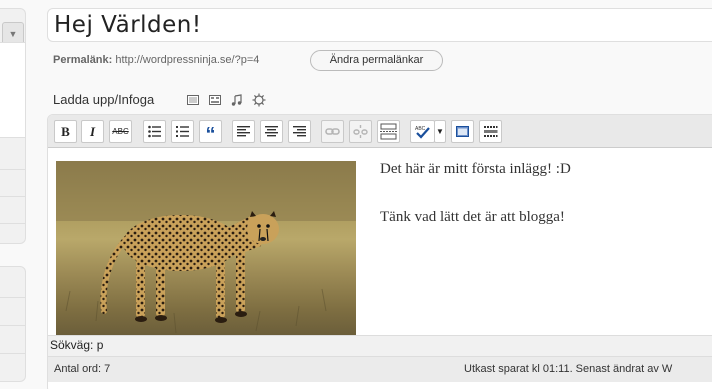 Image resolution: width=712 pixels, height=389 pixels. I want to click on sidebar-panel-bottom, so click(13, 324).